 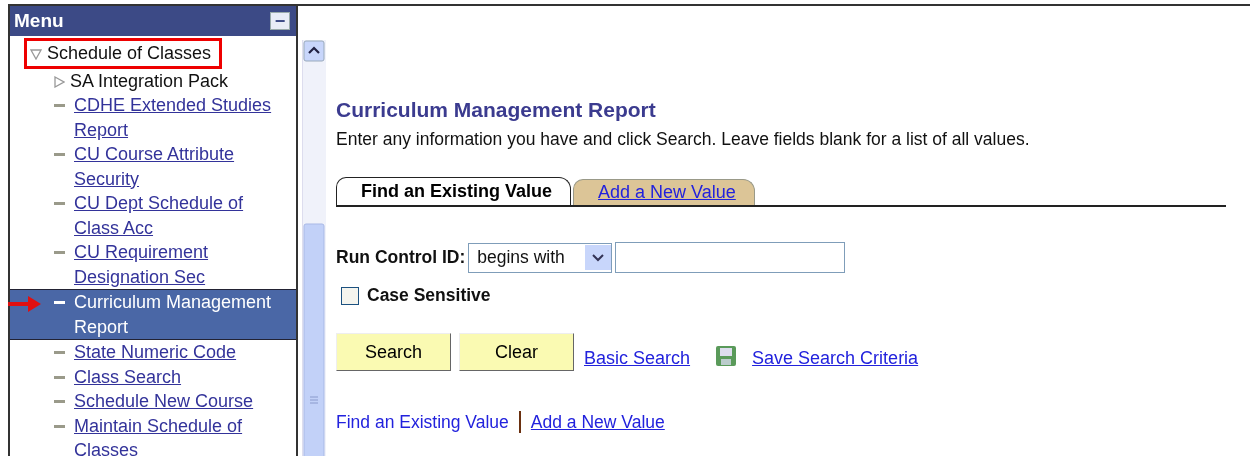 I want to click on link: Basic Search, so click(x=637, y=358).